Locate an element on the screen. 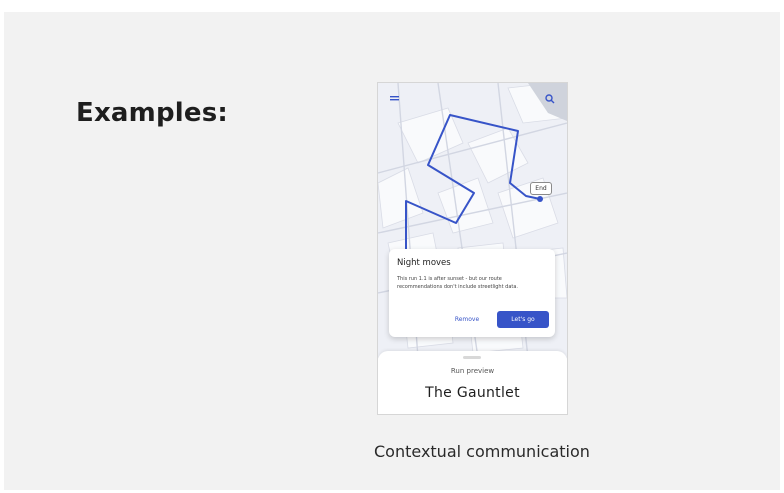  run-preview-sheet: Run preview The Gauntlet is located at coordinates (472, 382).